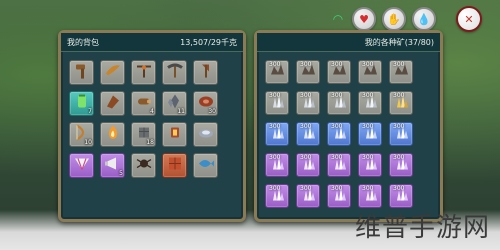 The image size is (500, 250). What do you see at coordinates (143, 134) in the screenshot?
I see `left_panel-slot: 18` at bounding box center [143, 134].